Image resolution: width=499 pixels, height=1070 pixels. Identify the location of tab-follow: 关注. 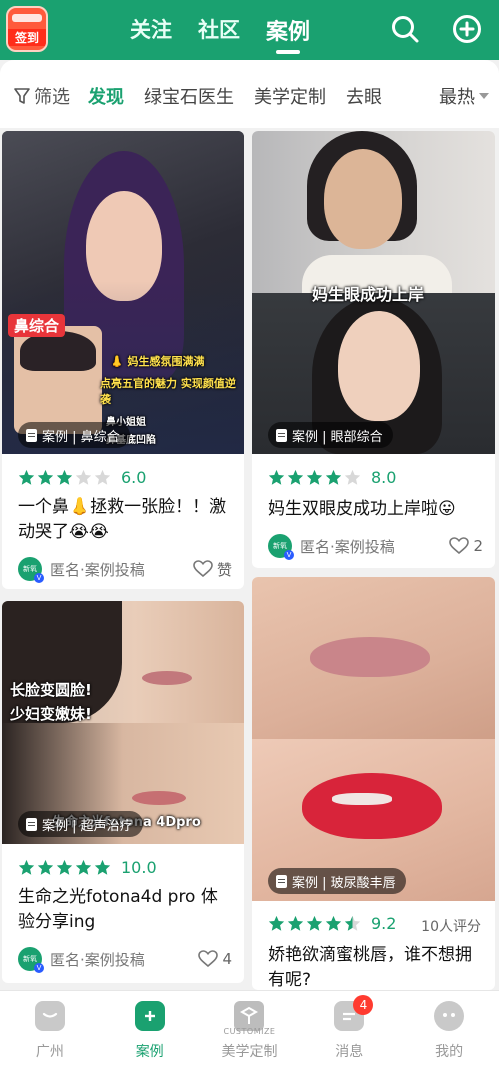
(151, 30).